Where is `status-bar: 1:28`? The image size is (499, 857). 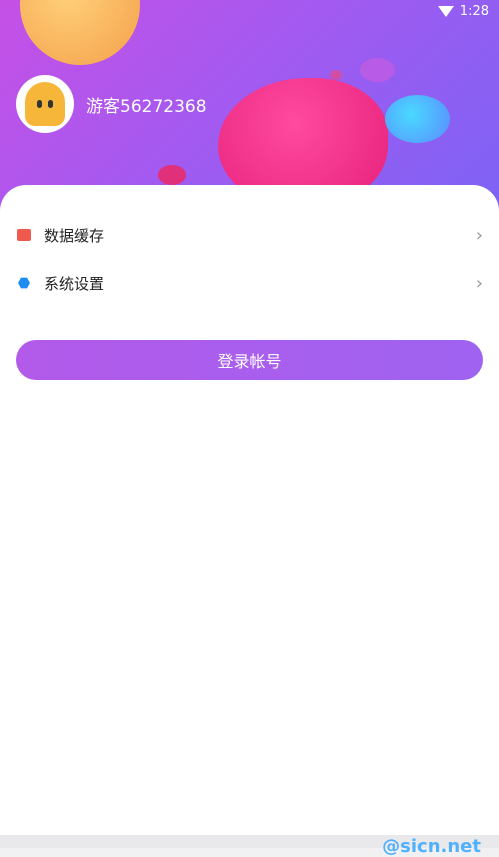
status-bar: 1:28 is located at coordinates (463, 11).